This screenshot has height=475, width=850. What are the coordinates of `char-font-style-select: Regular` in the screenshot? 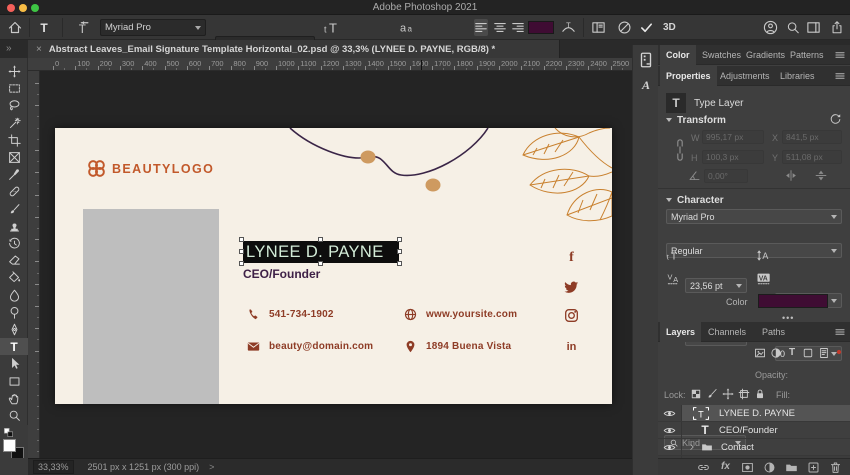 It's located at (754, 250).